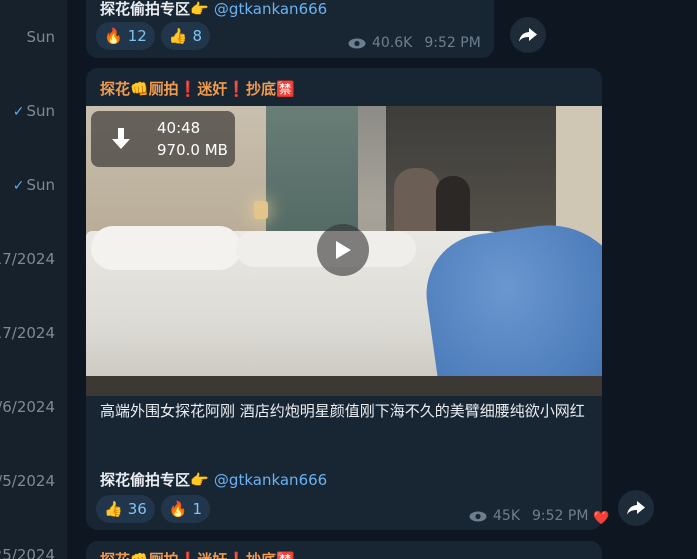 The image size is (697, 559). Describe the element at coordinates (179, 128) in the screenshot. I see `video-duration: 40:48` at that location.